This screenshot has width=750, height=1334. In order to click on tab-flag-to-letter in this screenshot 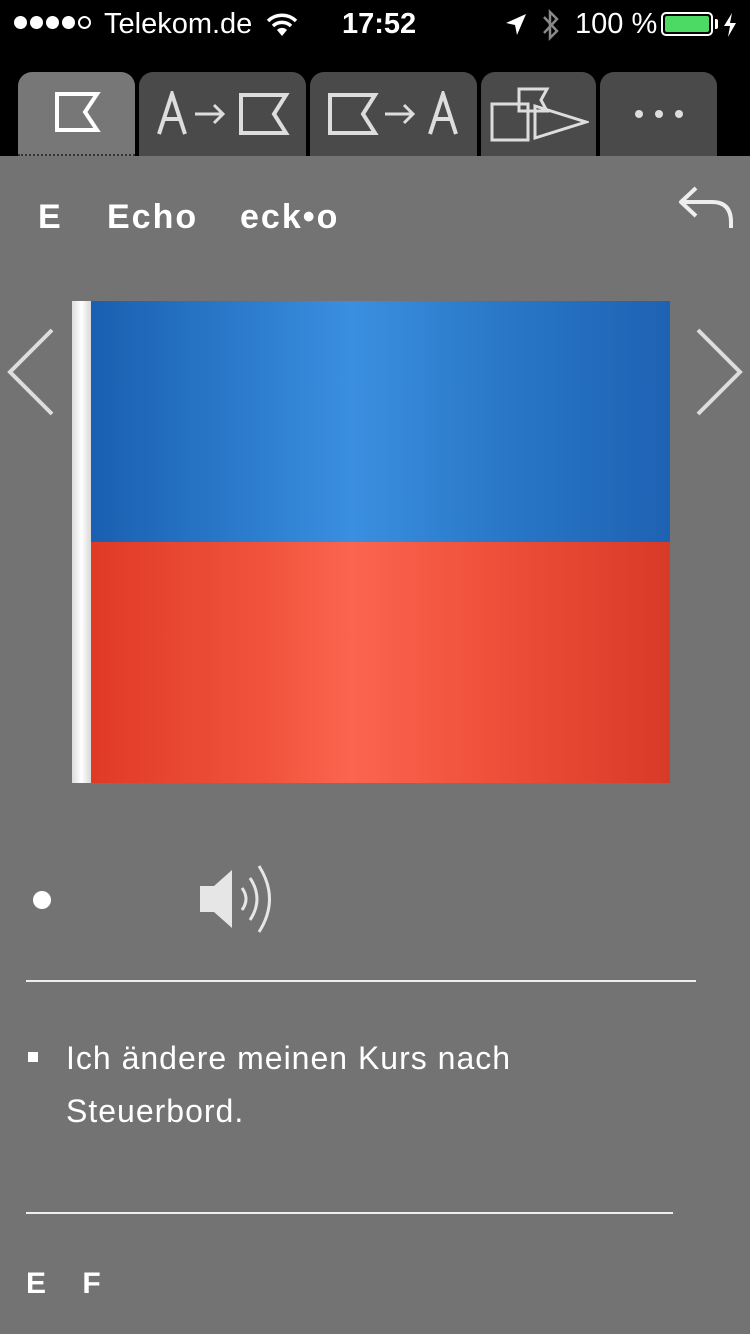, I will do `click(393, 114)`.